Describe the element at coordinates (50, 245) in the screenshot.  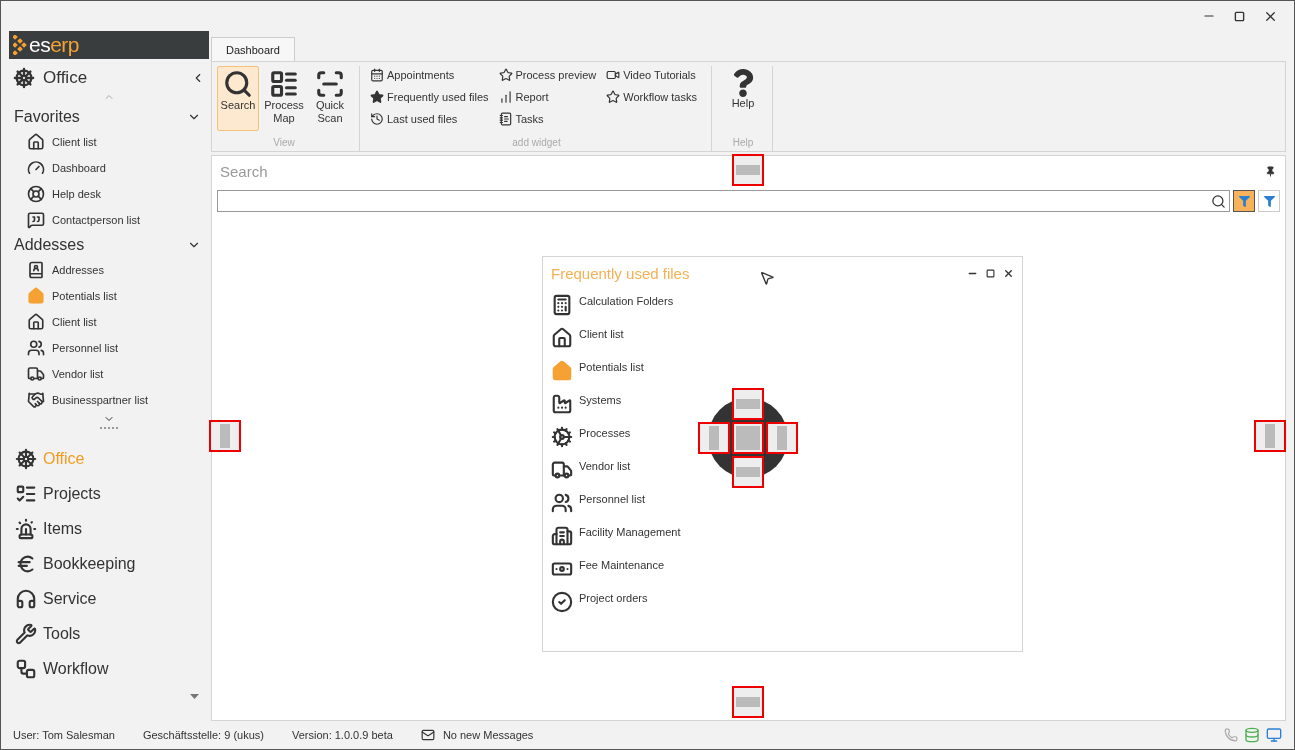
I see `section-title: Addesses` at that location.